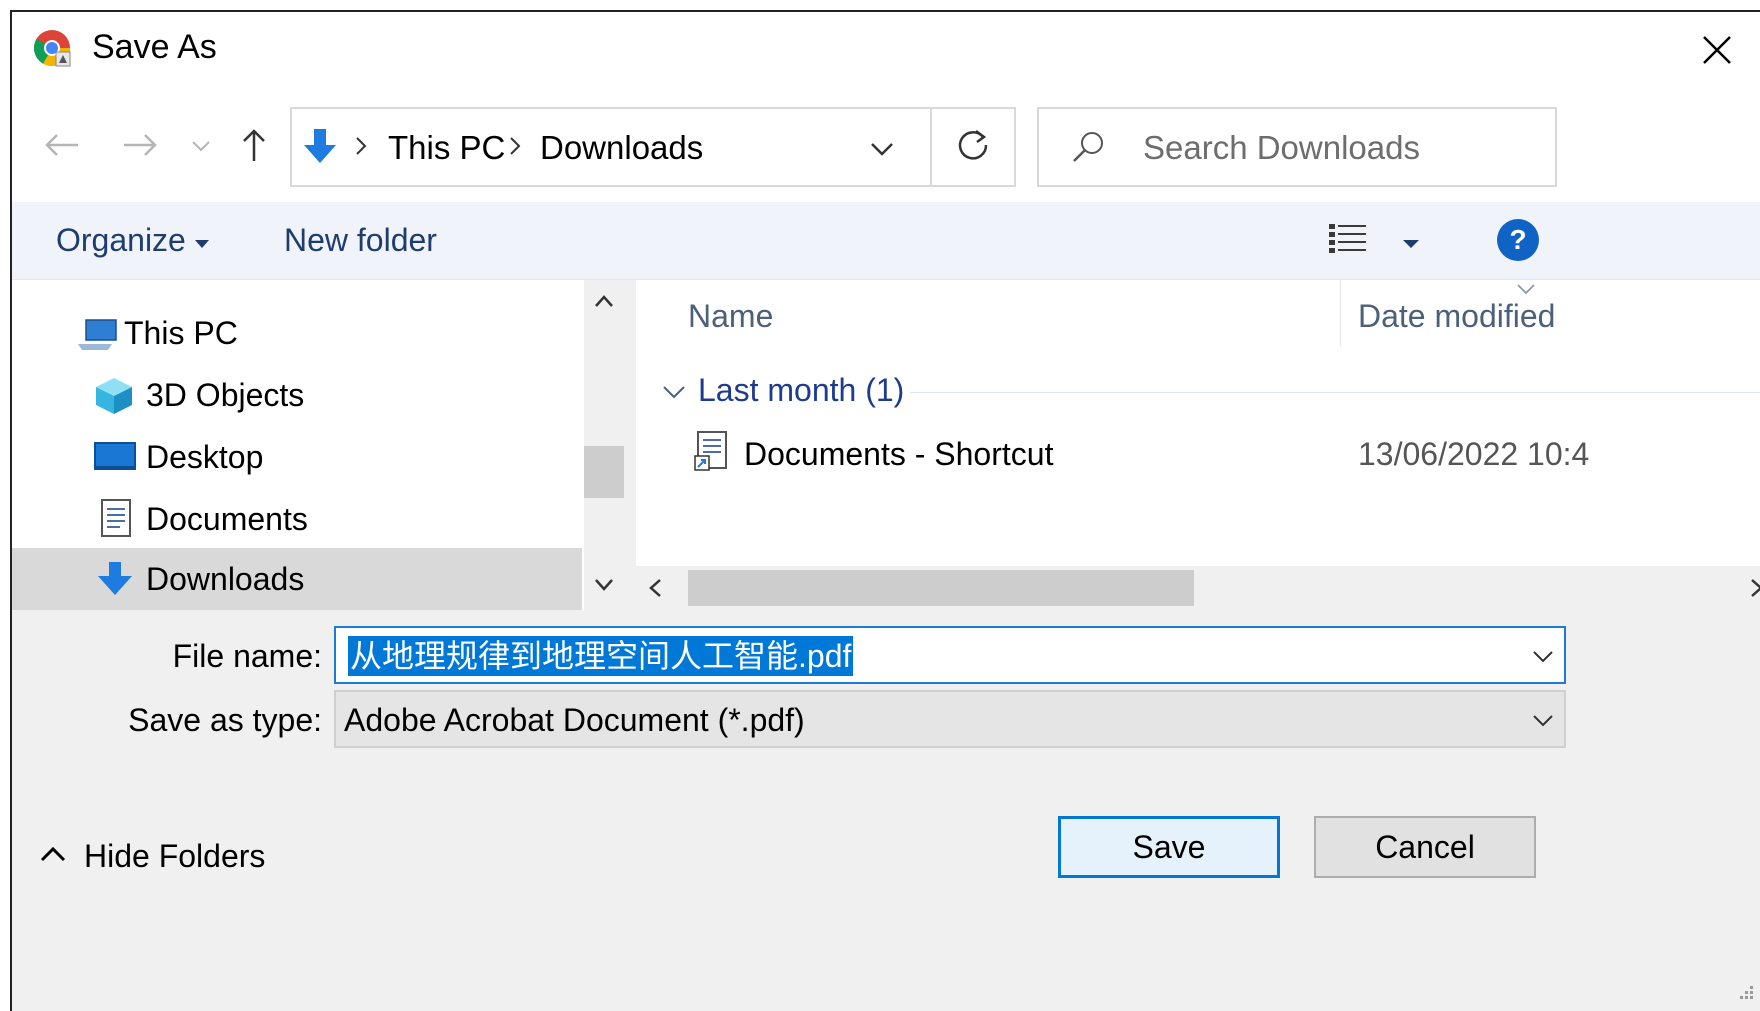 The height and width of the screenshot is (1011, 1760). Describe the element at coordinates (730, 316) in the screenshot. I see `column-header-name: Name` at that location.